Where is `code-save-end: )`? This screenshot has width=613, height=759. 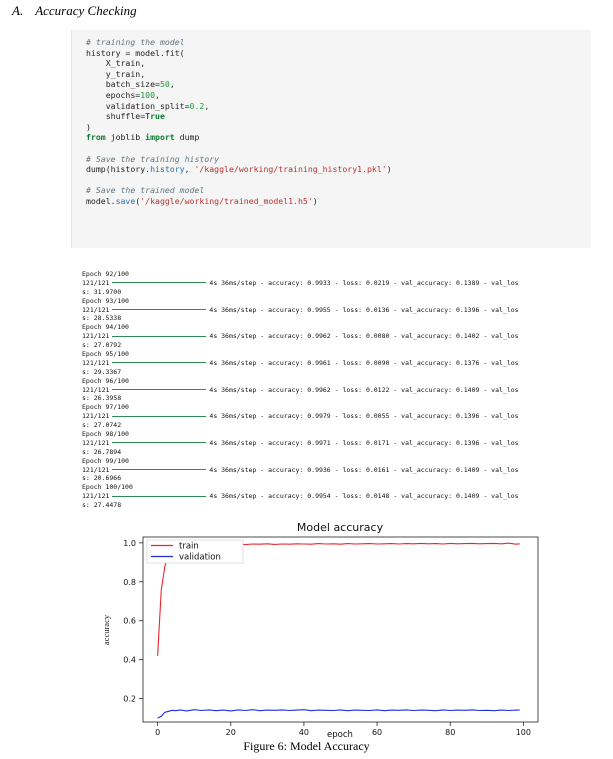 code-save-end: ) is located at coordinates (315, 200).